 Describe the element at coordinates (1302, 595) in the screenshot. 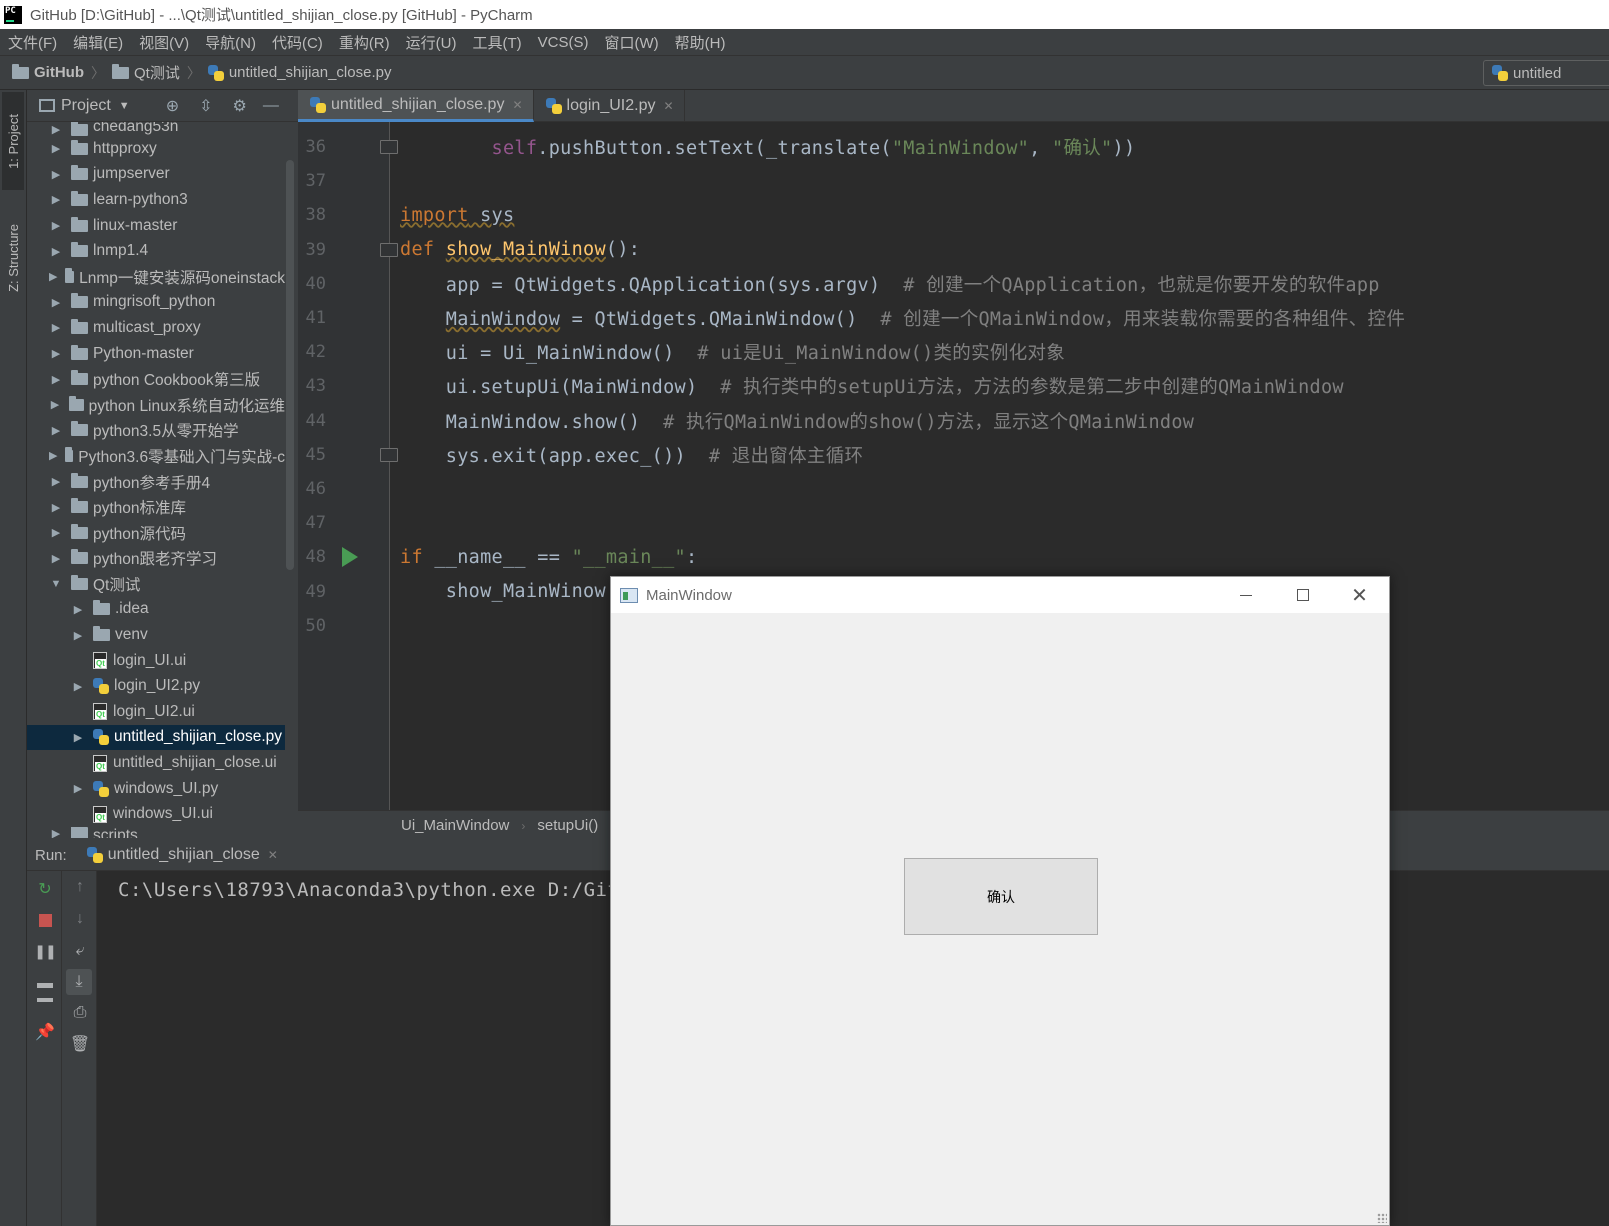

I see `maximize-button` at that location.